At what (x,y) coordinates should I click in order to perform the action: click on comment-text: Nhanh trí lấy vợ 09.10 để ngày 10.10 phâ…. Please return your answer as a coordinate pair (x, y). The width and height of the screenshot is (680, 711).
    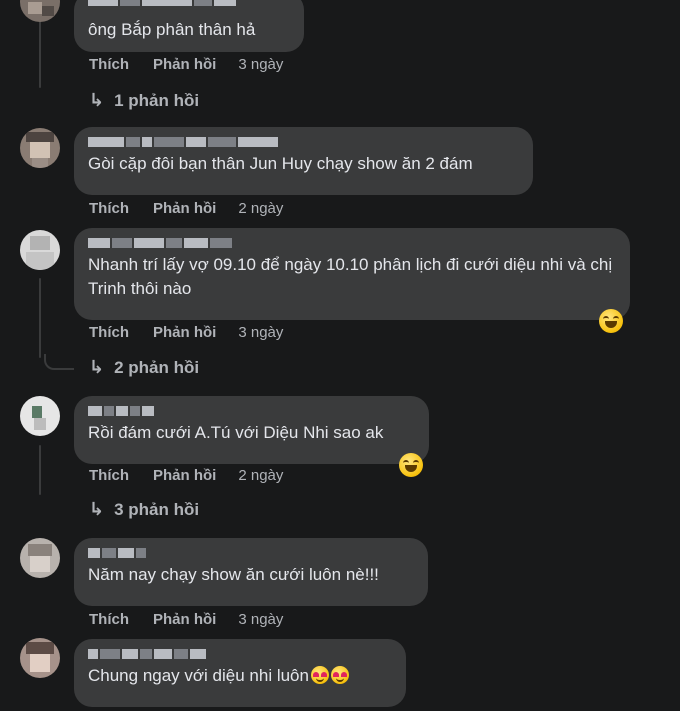
    Looking at the image, I should click on (350, 276).